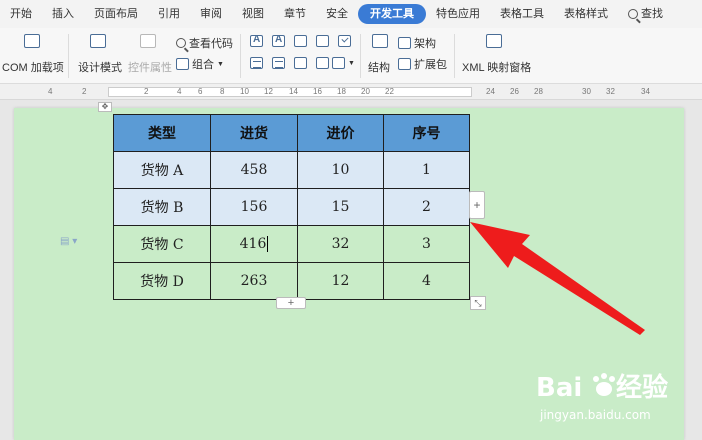 This screenshot has height=440, width=702. Describe the element at coordinates (559, 388) in the screenshot. I see `svg-text: Bai` at that location.